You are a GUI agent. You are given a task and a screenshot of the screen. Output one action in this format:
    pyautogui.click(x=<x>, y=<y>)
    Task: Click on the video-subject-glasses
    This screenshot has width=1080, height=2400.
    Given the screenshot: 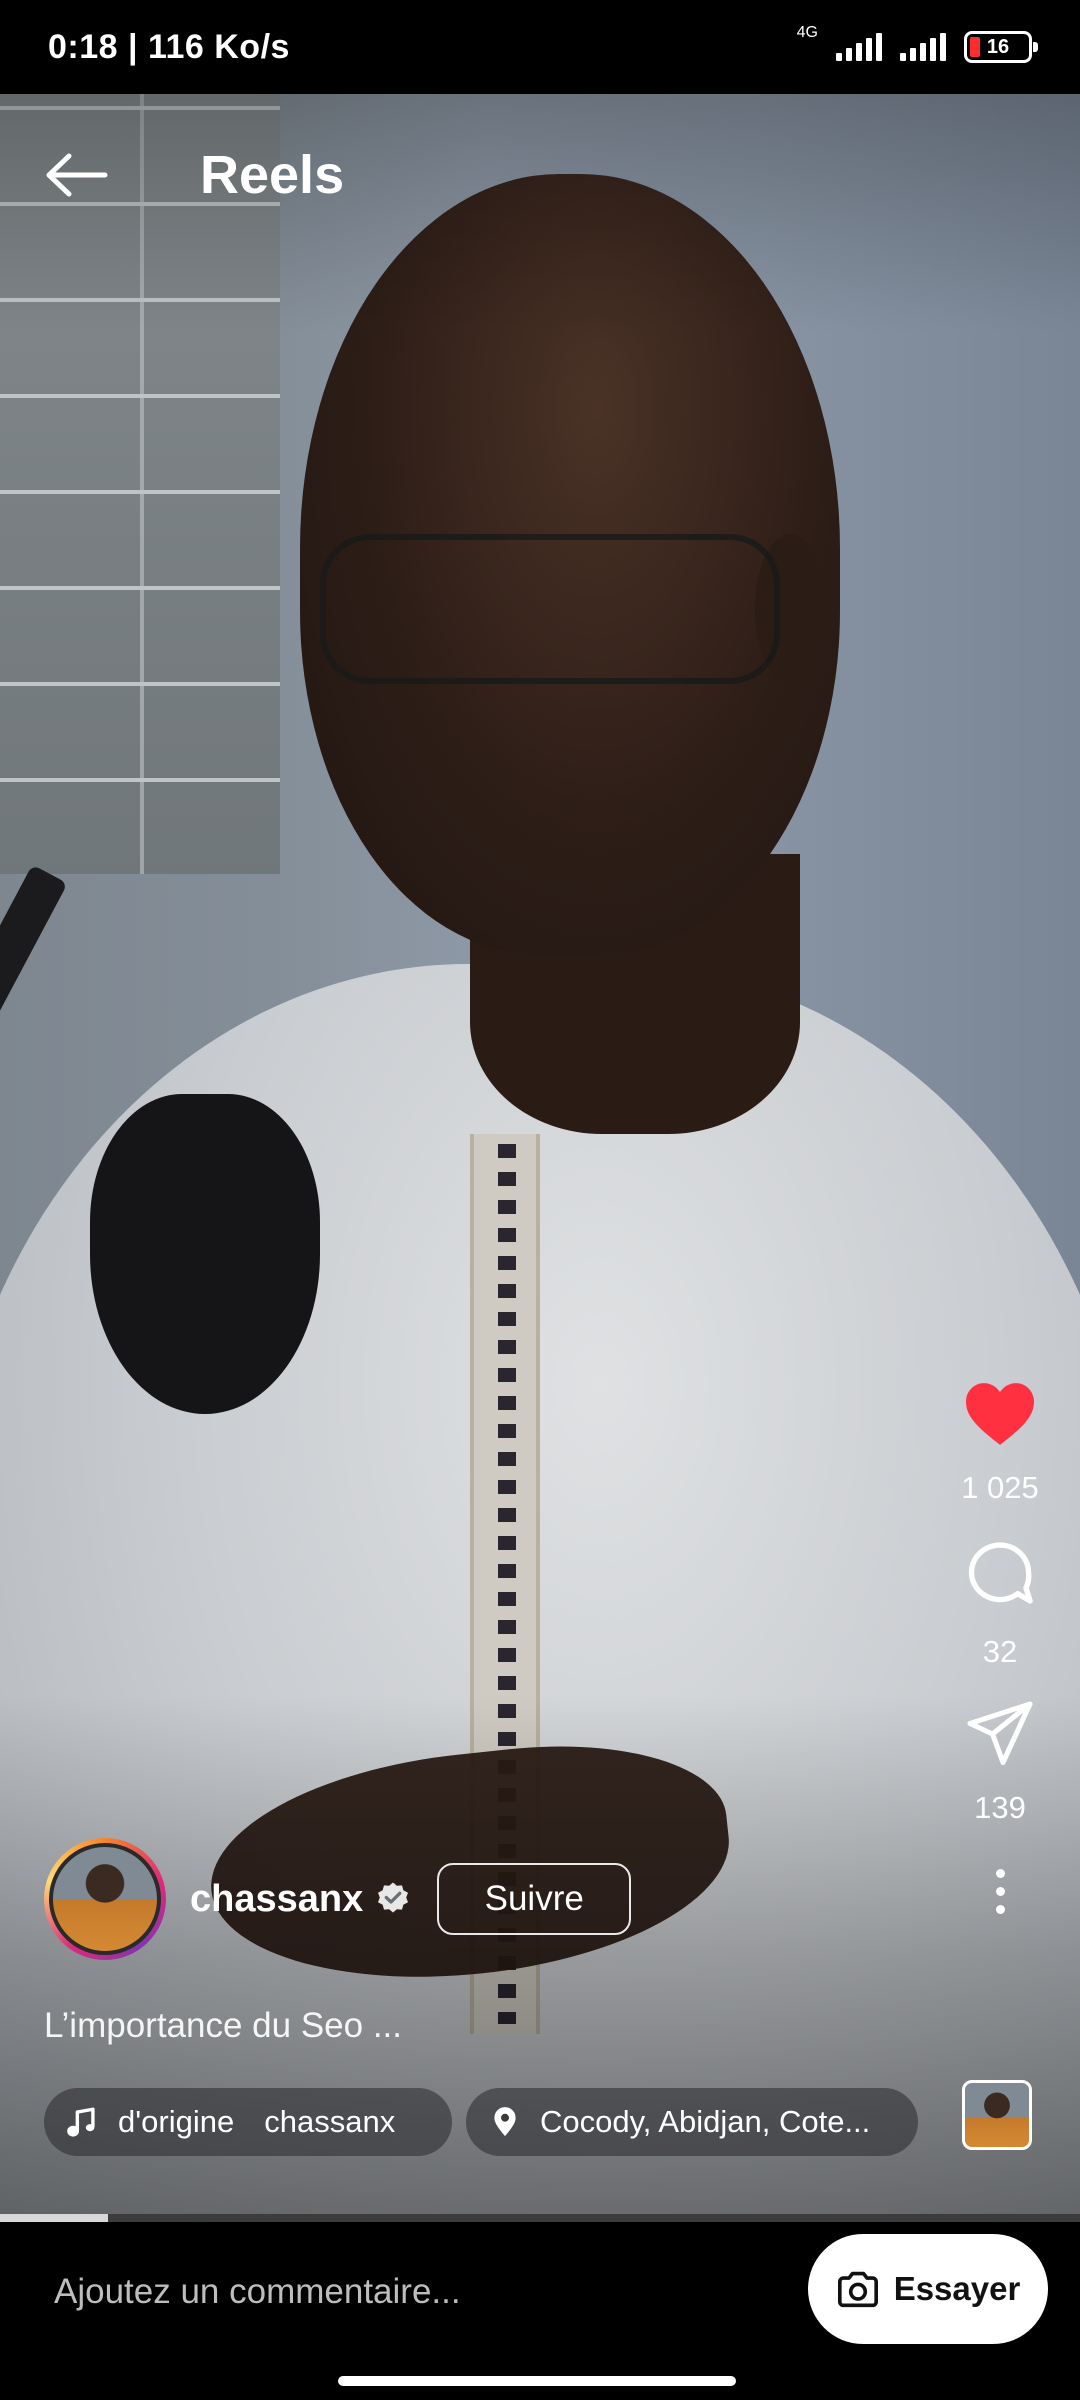 What is the action you would take?
    pyautogui.click(x=550, y=609)
    